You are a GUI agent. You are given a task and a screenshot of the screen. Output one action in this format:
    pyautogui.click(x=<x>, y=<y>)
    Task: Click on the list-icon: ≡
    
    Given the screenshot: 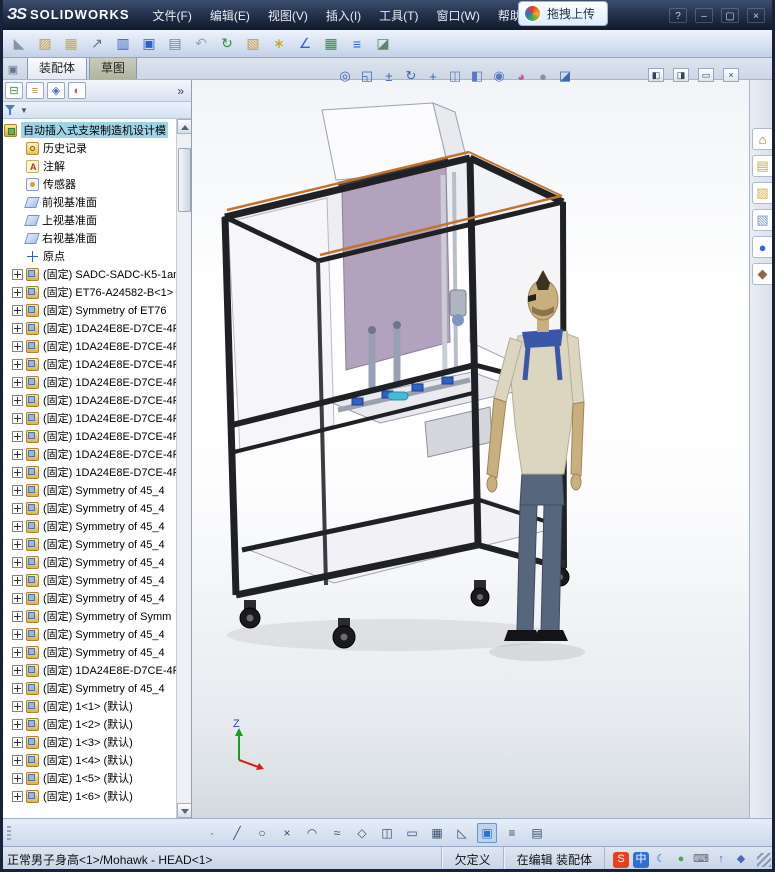 What is the action you would take?
    pyautogui.click(x=512, y=833)
    